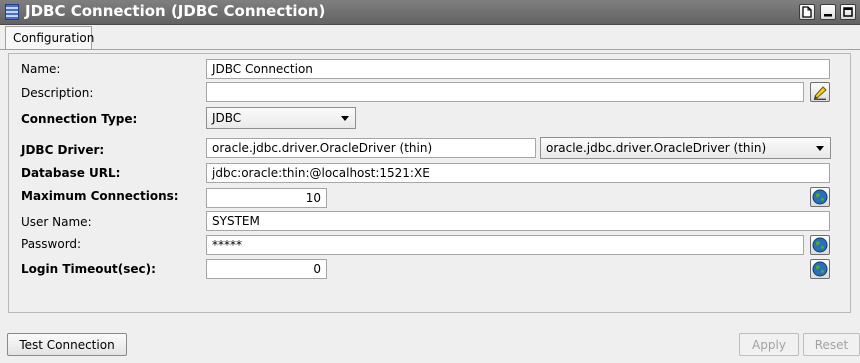  What do you see at coordinates (54, 38) in the screenshot?
I see `tab-configuration-label: Configuration` at bounding box center [54, 38].